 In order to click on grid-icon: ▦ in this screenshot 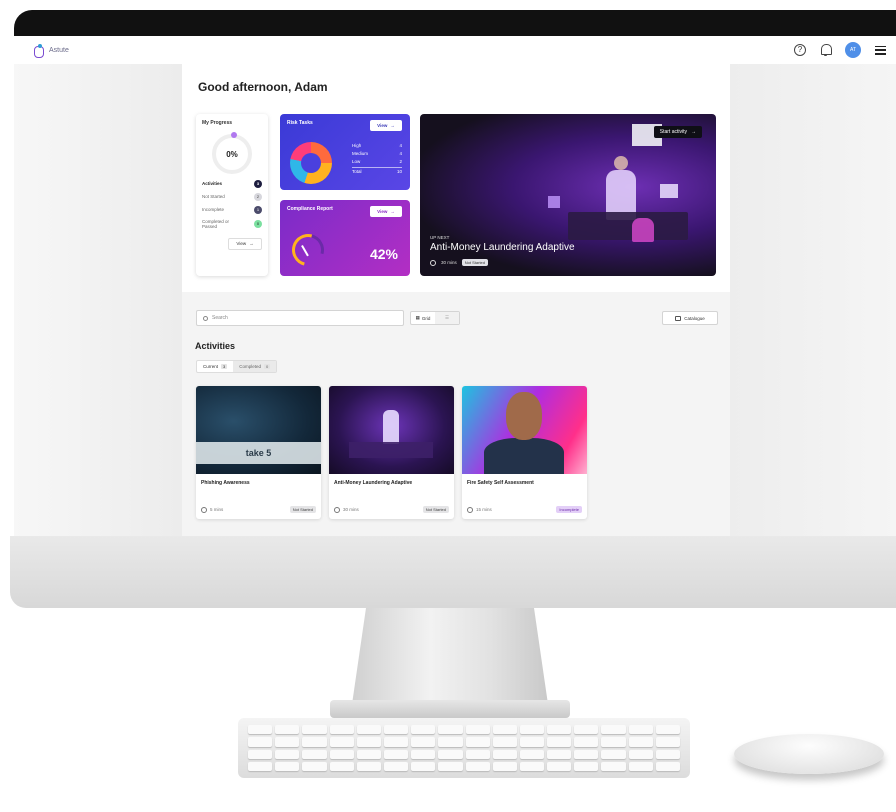, I will do `click(417, 317)`.